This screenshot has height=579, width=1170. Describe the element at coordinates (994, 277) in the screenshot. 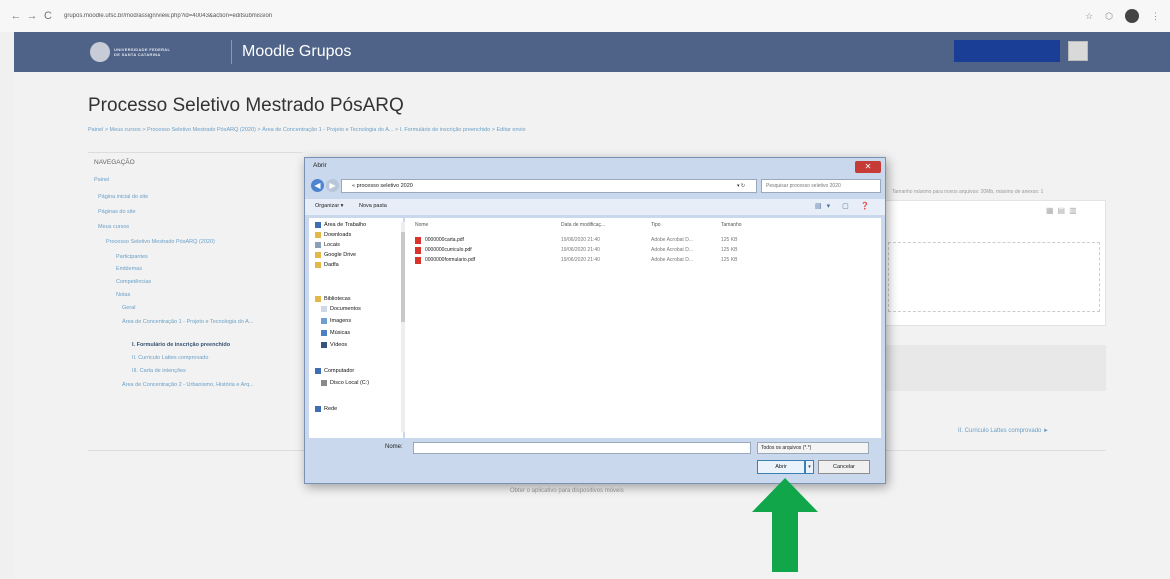

I see `file-drop-zone` at that location.